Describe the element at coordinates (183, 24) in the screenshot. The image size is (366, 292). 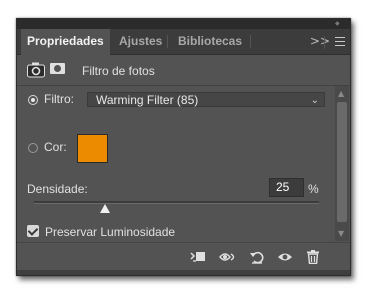
I see `panel-grip: ◆` at that location.